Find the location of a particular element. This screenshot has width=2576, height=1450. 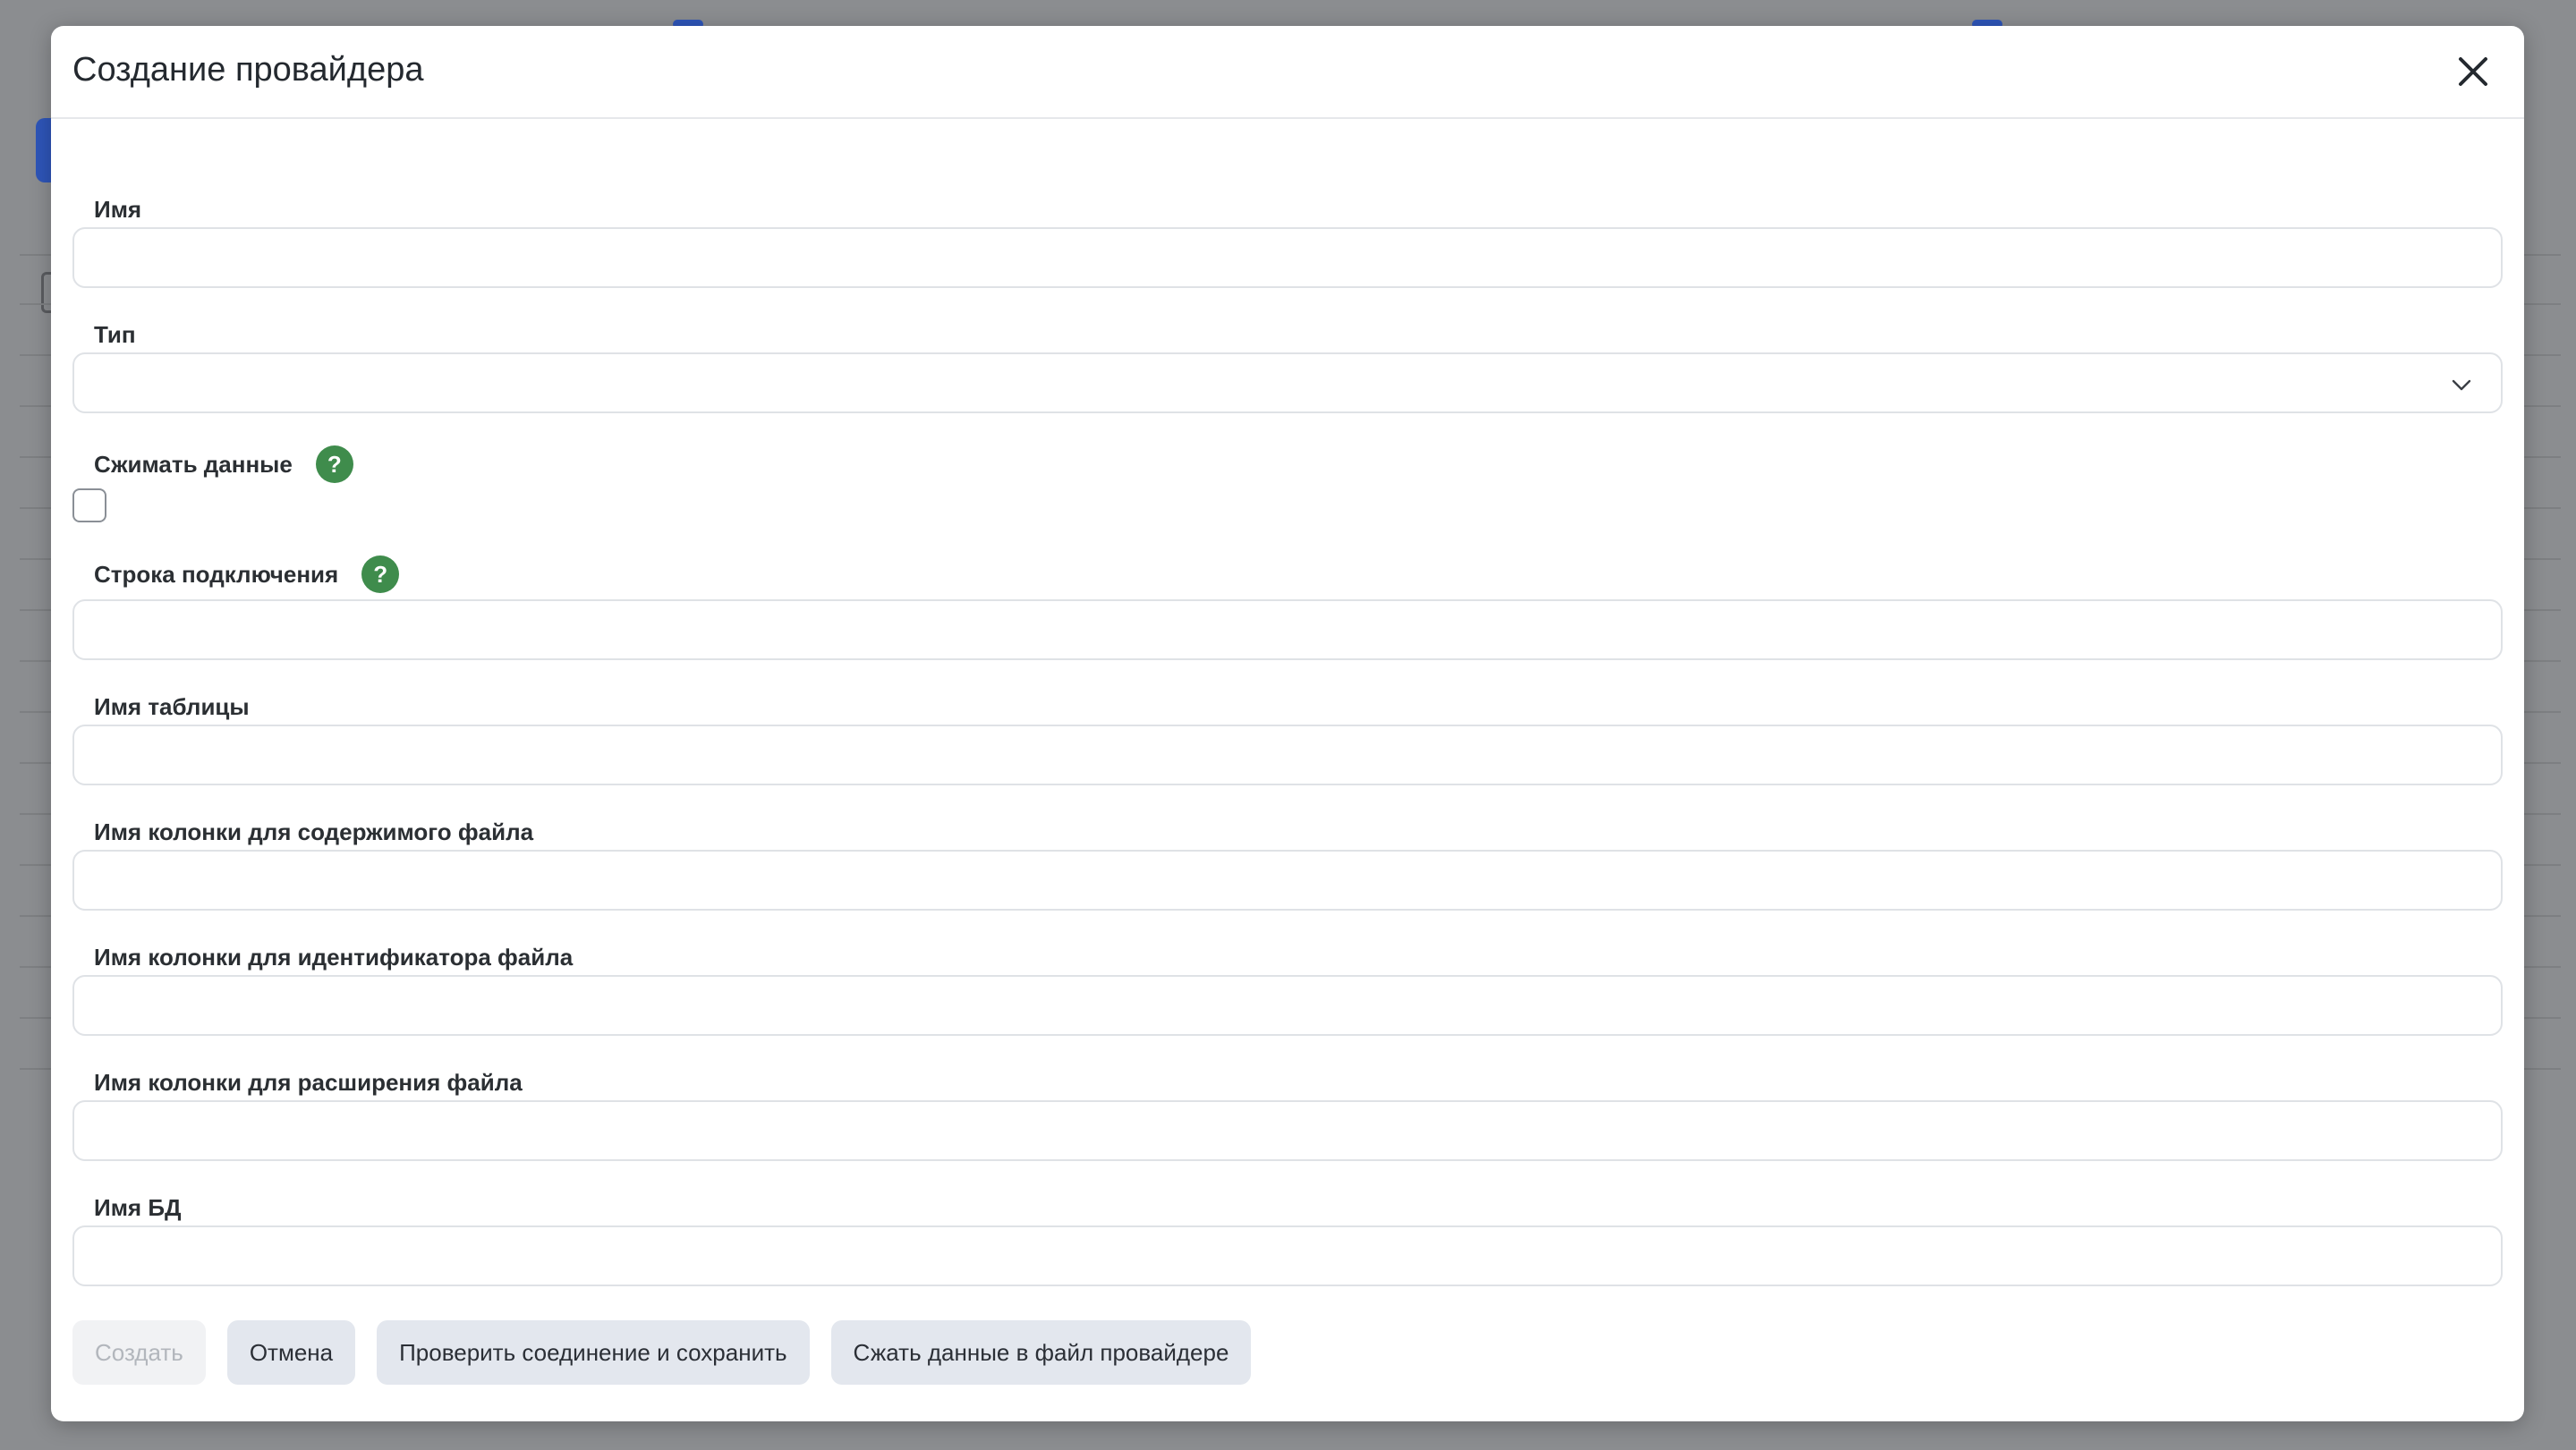

id-column-label: Имя колонки для идентификатора файла is located at coordinates (334, 957).